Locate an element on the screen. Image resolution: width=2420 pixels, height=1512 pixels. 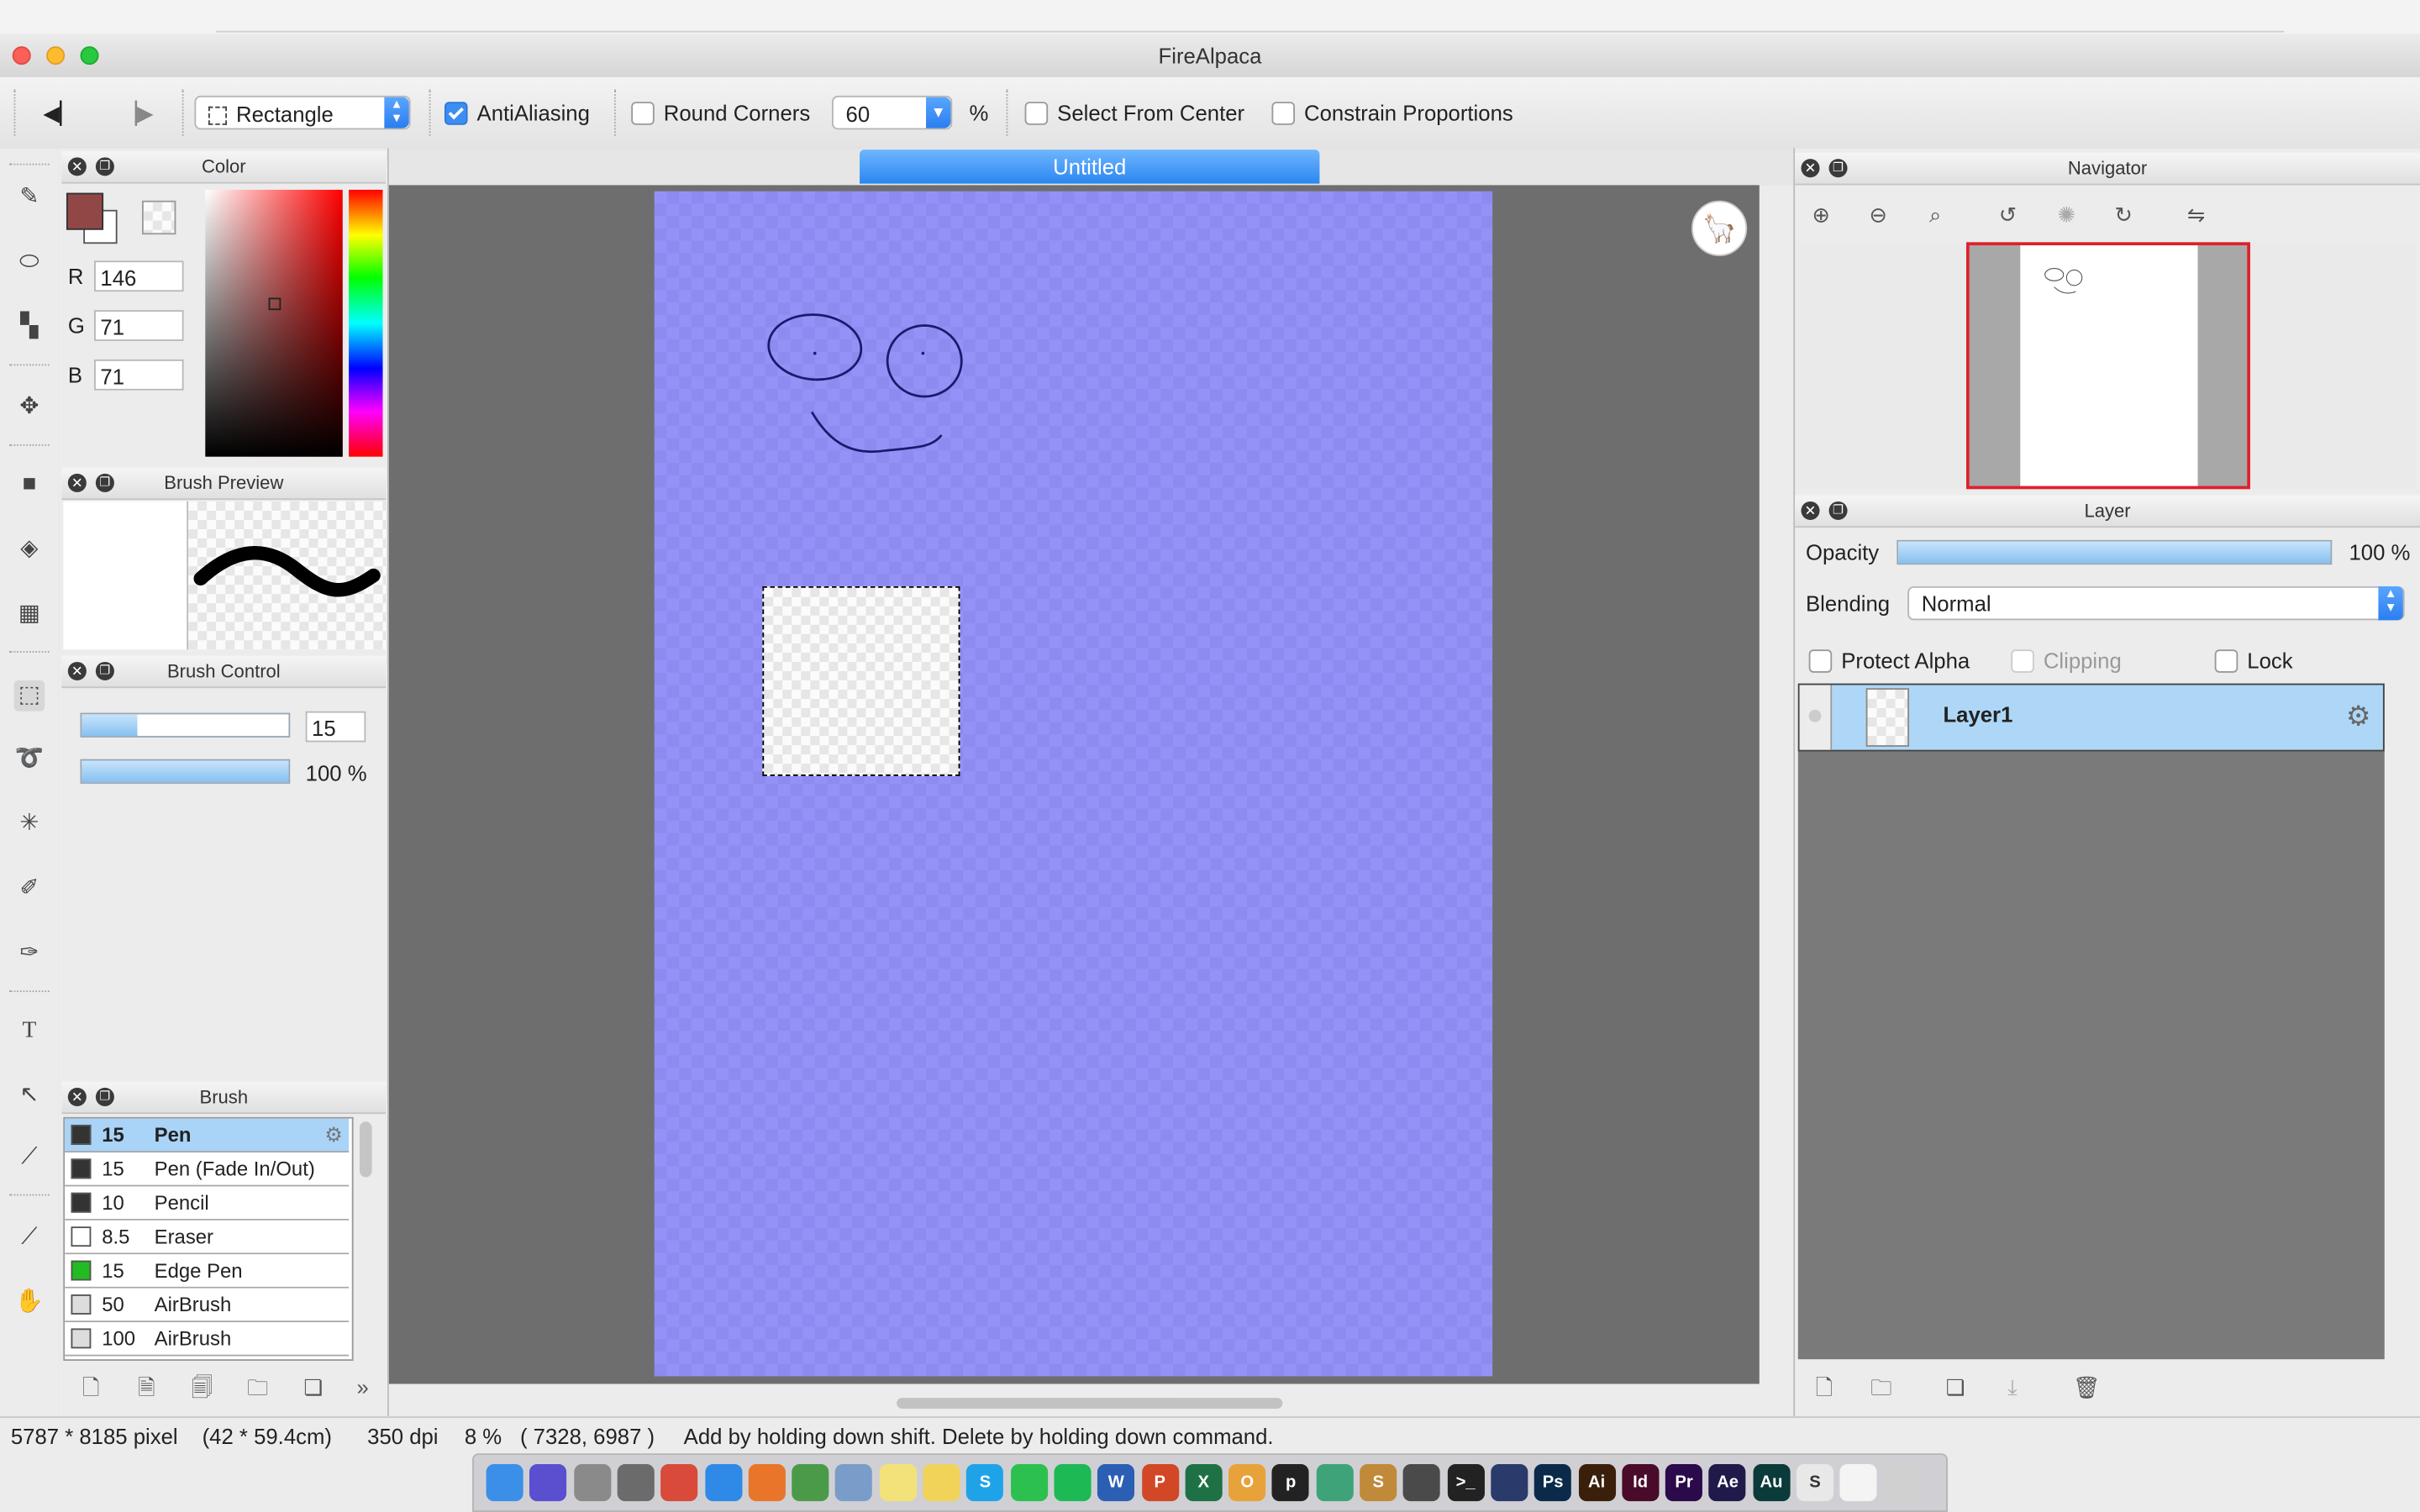
text-tool-icon: T is located at coordinates (29, 1031).